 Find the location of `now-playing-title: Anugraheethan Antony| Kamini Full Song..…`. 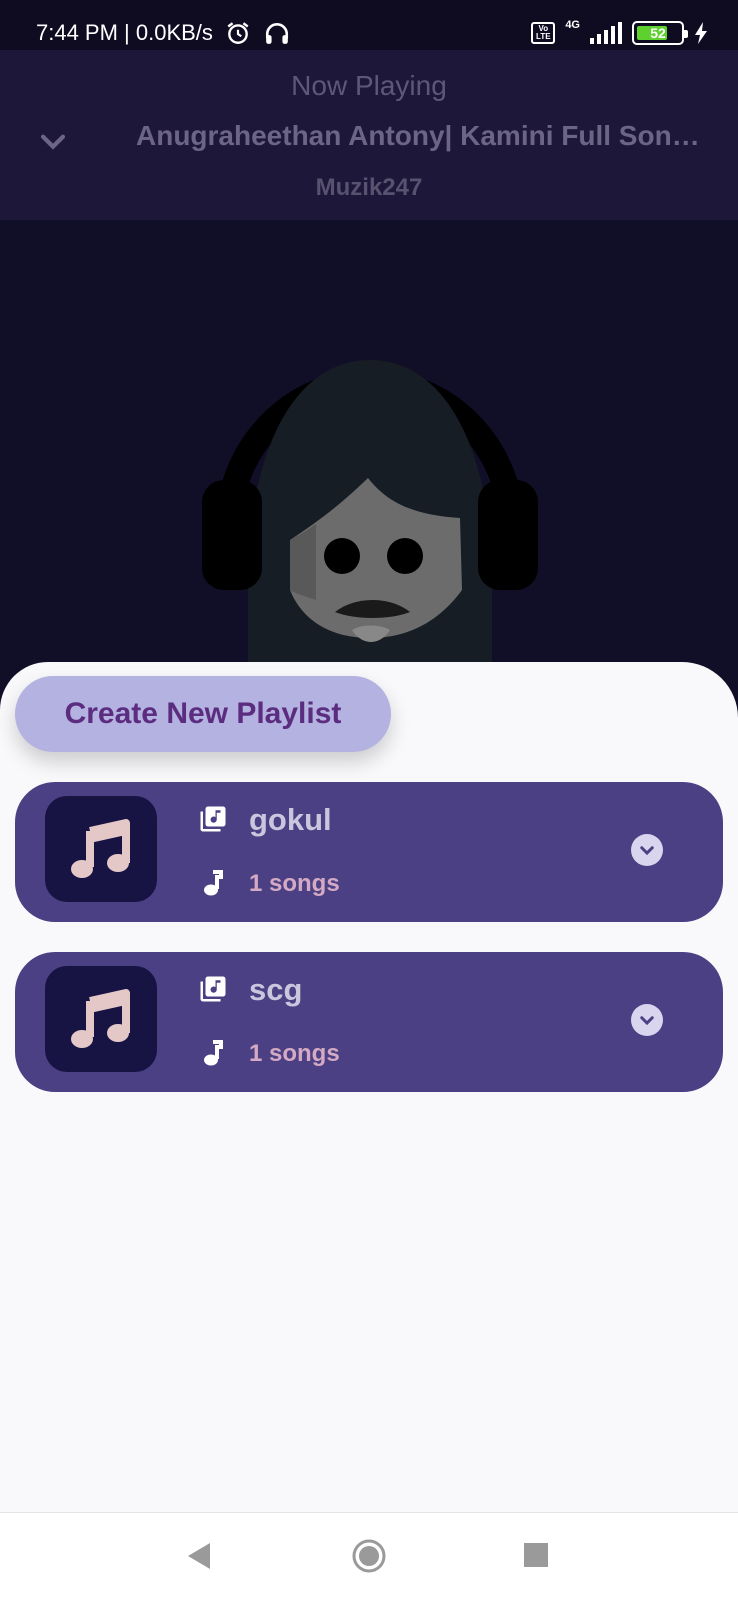

now-playing-title: Anugraheethan Antony| Kamini Full Song..… is located at coordinates (421, 135).